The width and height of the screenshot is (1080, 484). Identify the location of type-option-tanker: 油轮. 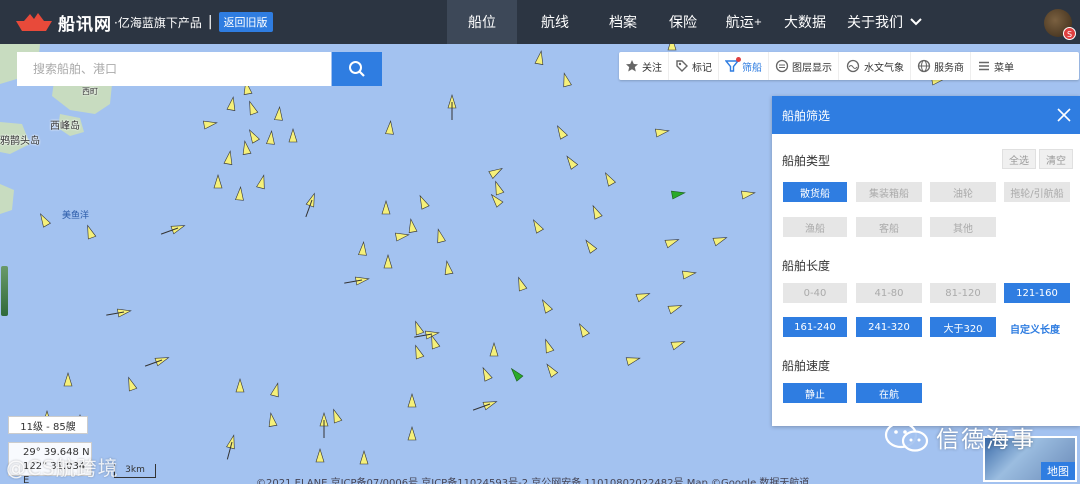
(963, 192).